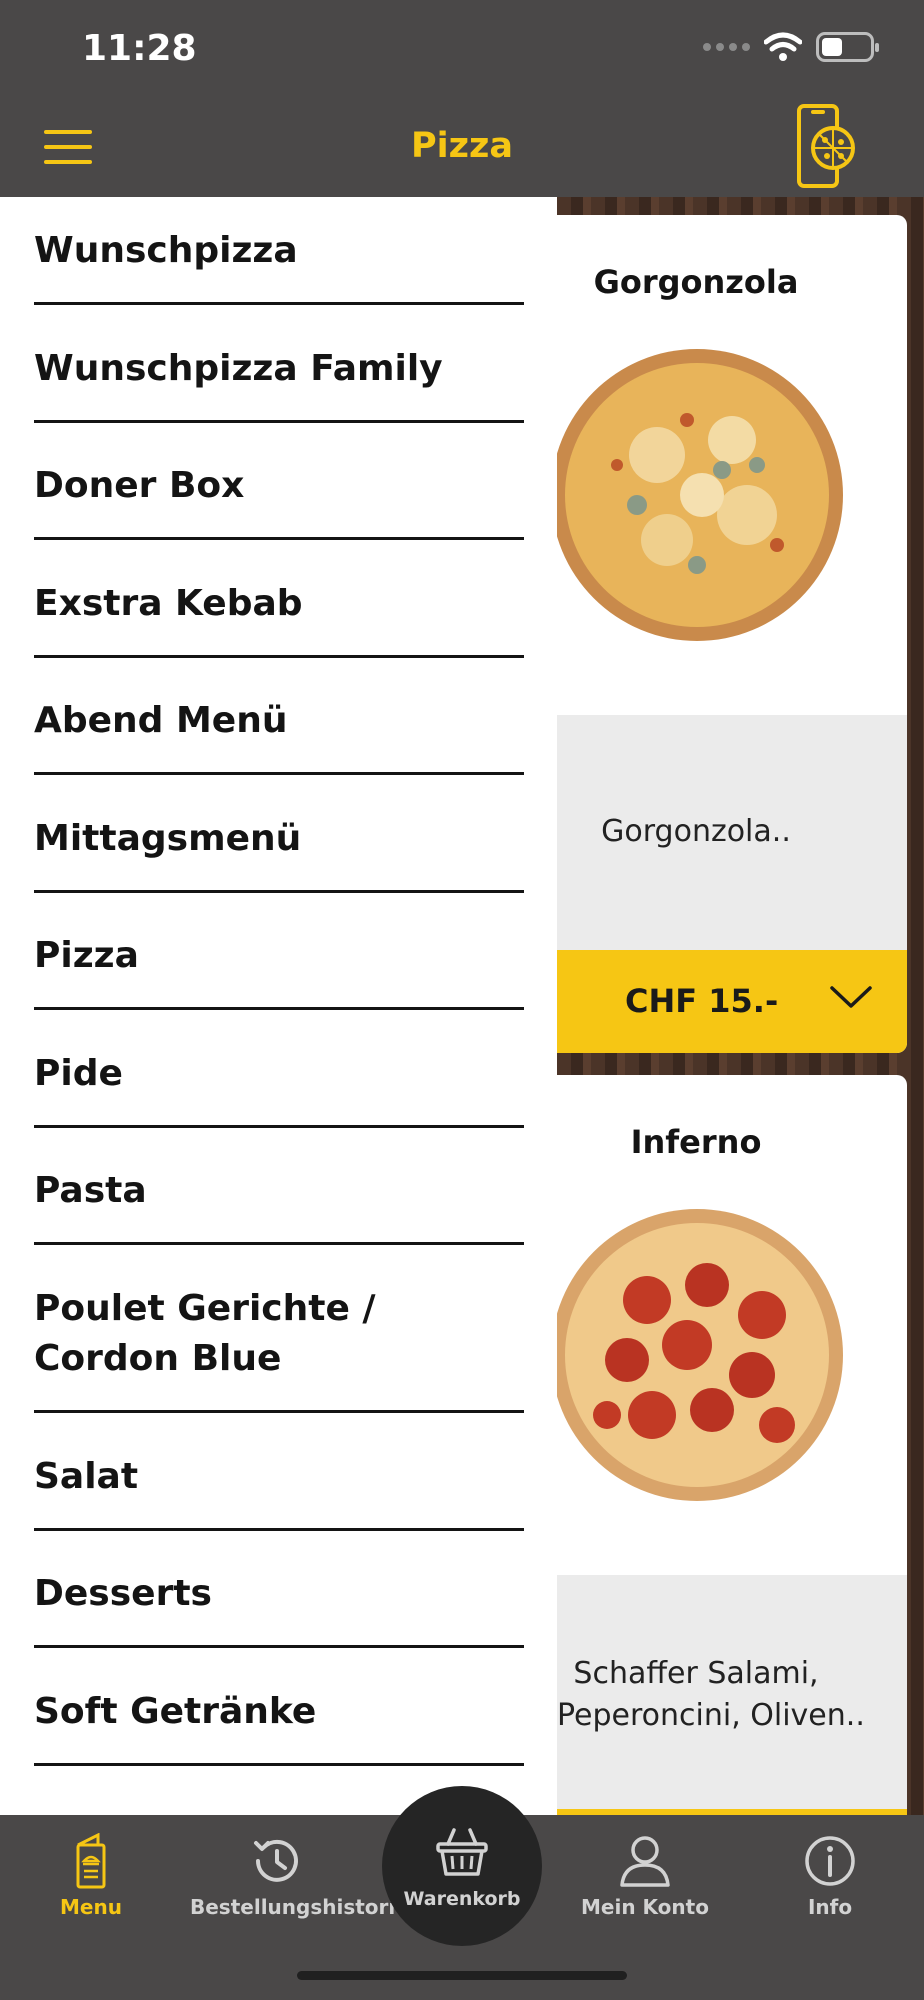 This screenshot has height=2000, width=924. What do you see at coordinates (299, 1875) in the screenshot?
I see `tab-history: Bestellungshistorie` at bounding box center [299, 1875].